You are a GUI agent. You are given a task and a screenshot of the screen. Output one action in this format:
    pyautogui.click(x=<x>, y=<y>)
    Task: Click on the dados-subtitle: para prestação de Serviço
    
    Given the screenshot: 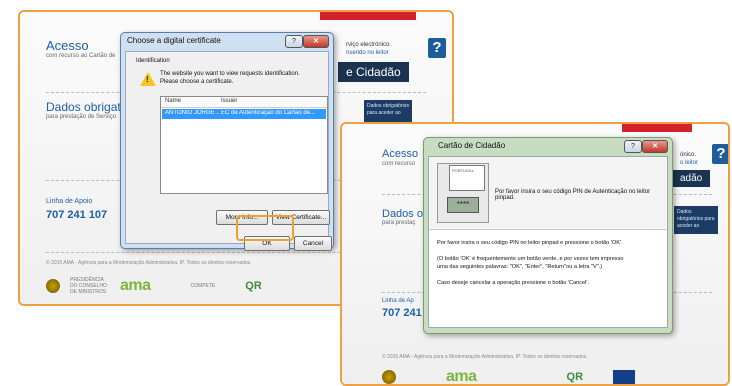 What is the action you would take?
    pyautogui.click(x=81, y=117)
    